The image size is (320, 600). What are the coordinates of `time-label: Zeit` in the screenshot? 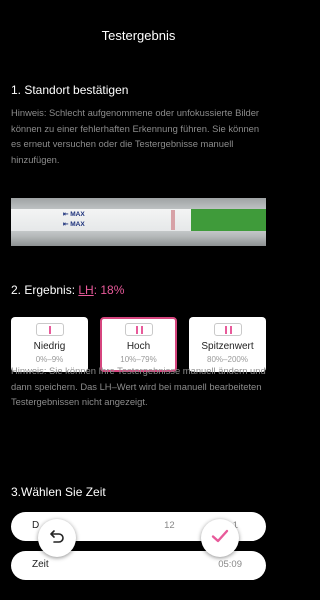 It's located at (40, 564).